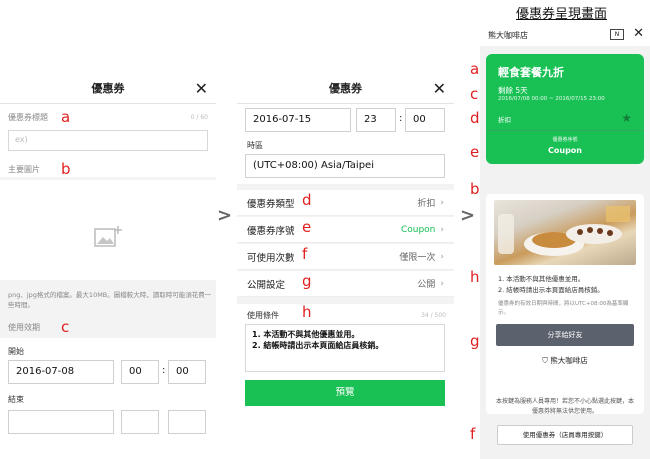  Describe the element at coordinates (187, 372) in the screenshot. I see `start-minute-field: 00` at that location.